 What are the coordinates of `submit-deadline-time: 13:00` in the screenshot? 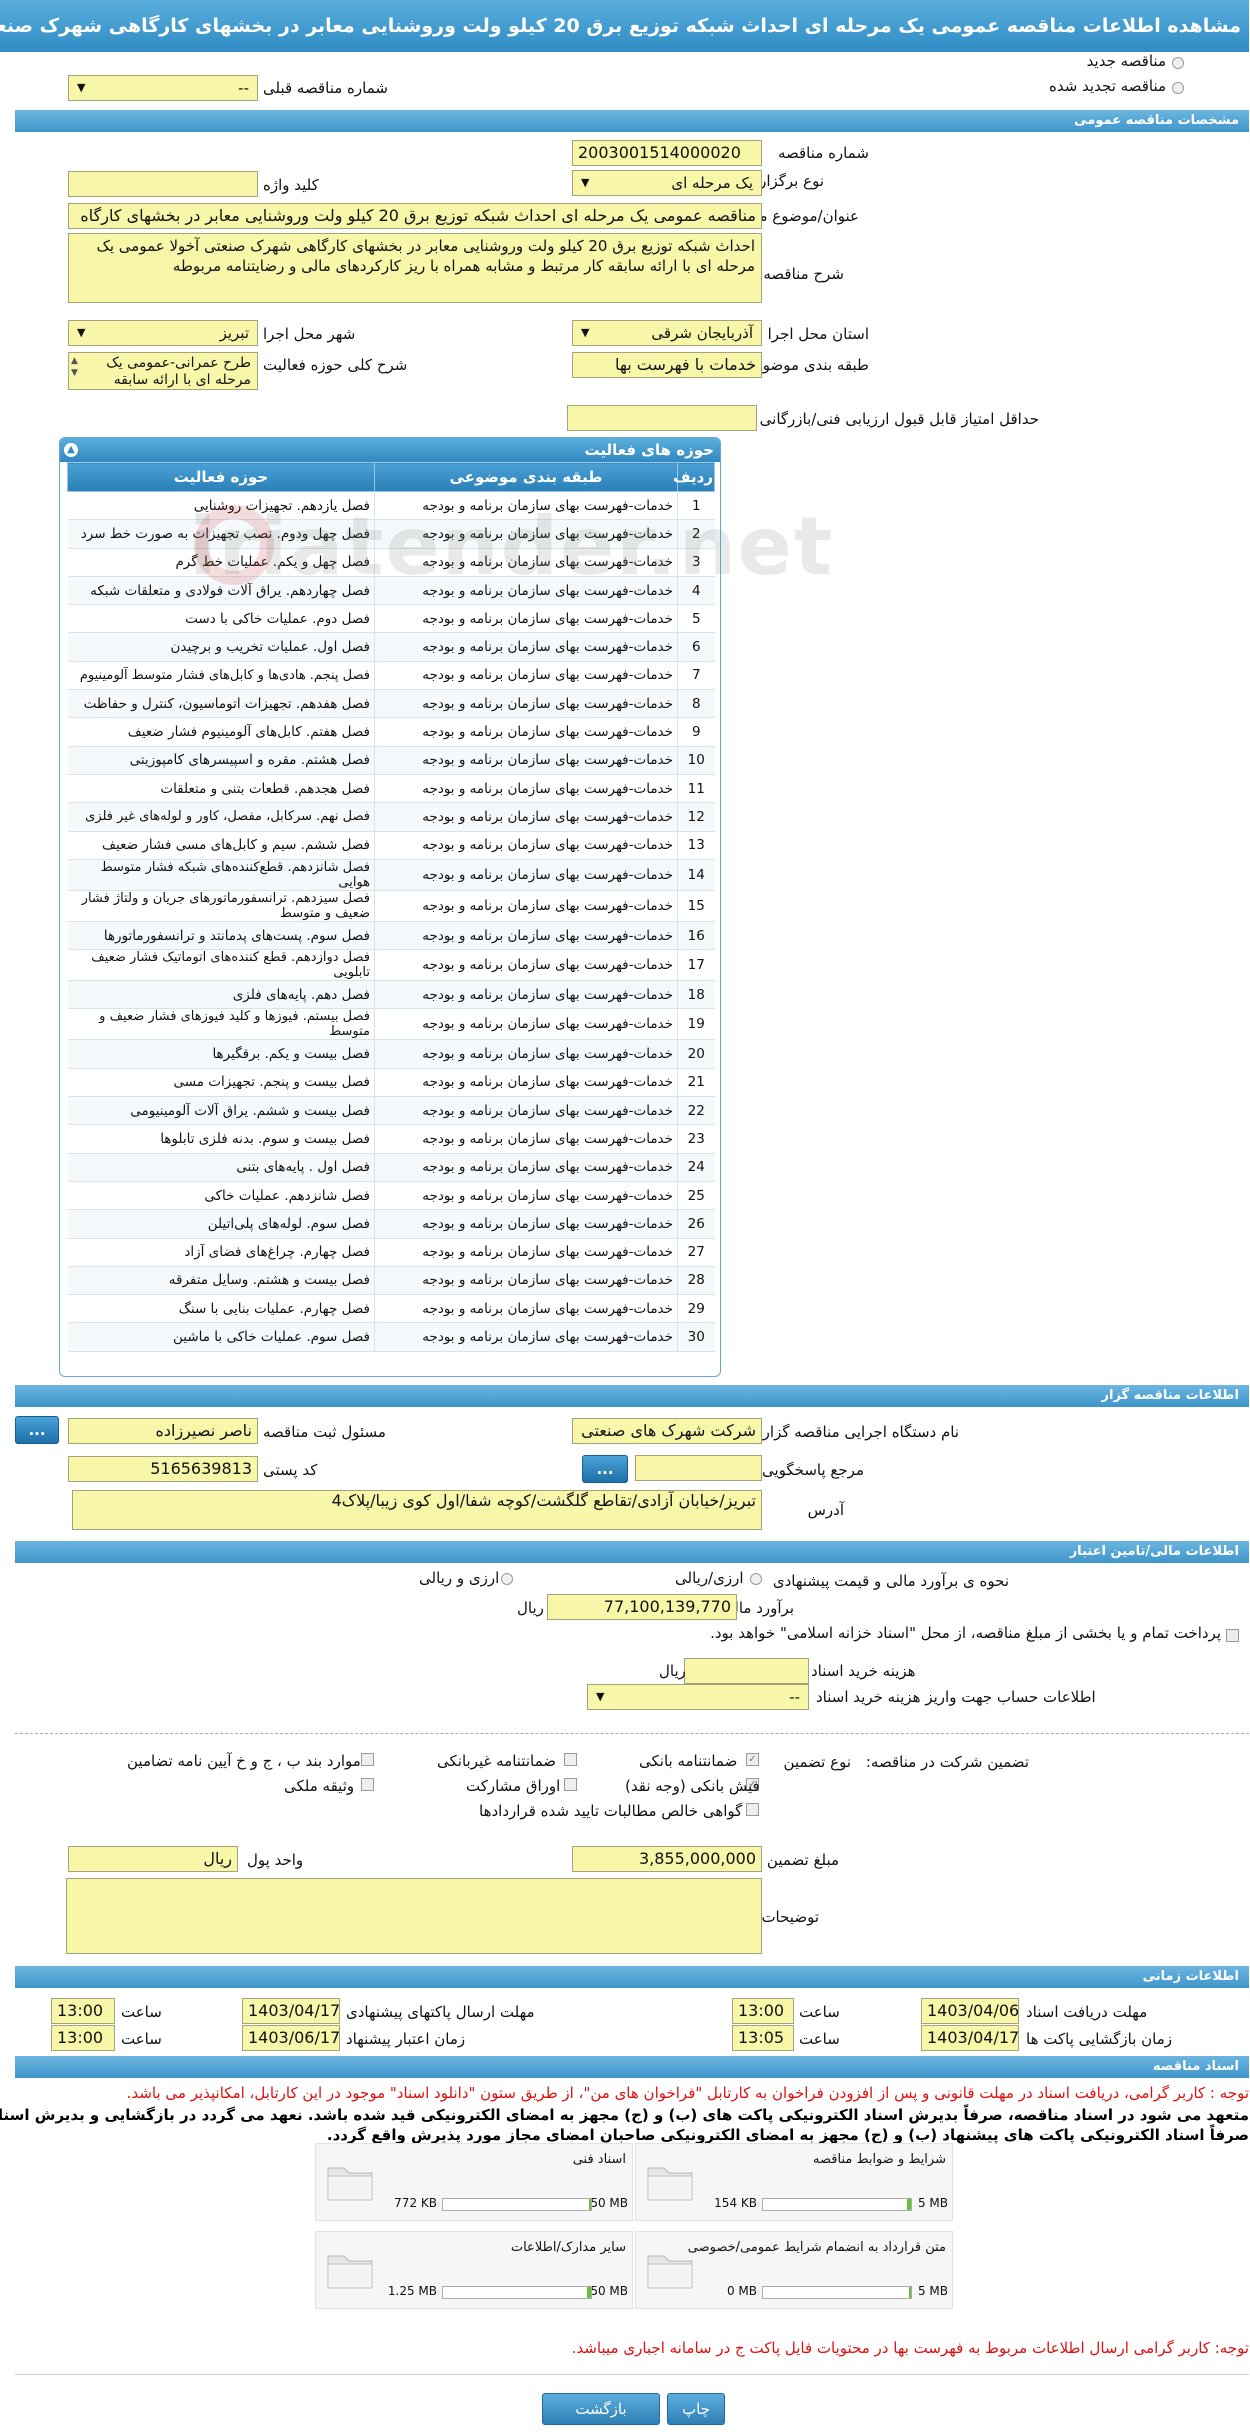 It's located at (84, 2011).